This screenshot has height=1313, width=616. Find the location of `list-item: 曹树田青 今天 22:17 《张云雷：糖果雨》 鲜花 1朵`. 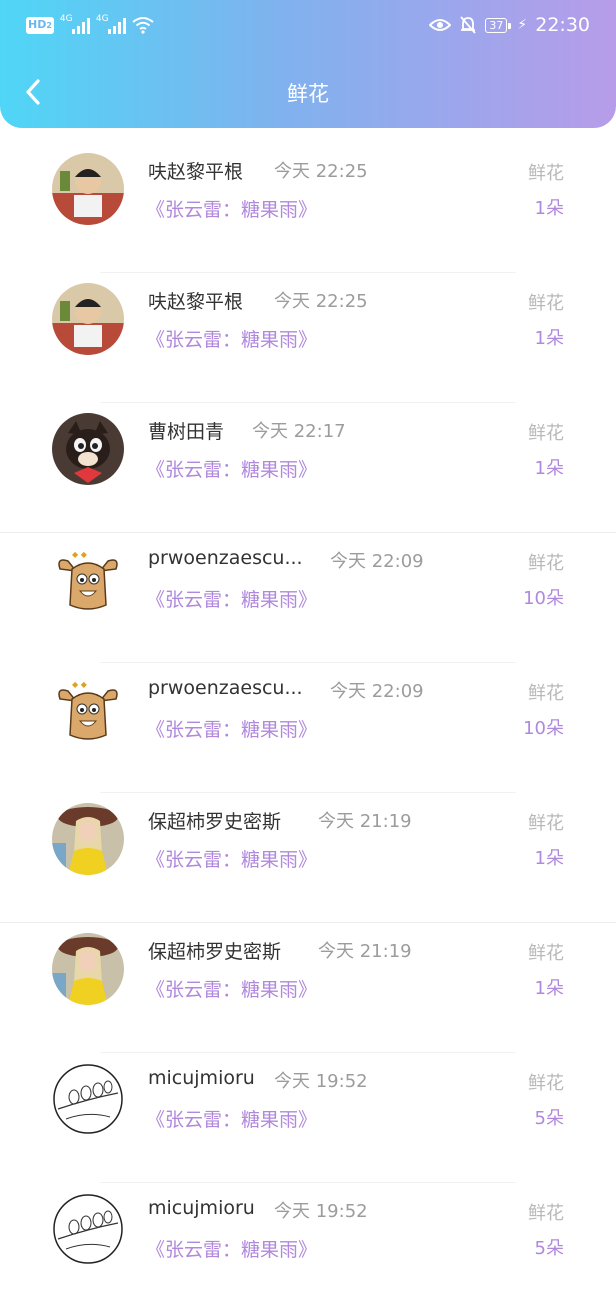

list-item: 曹树田青 今天 22:17 《张云雷：糖果雨》 鲜花 1朵 is located at coordinates (308, 468).